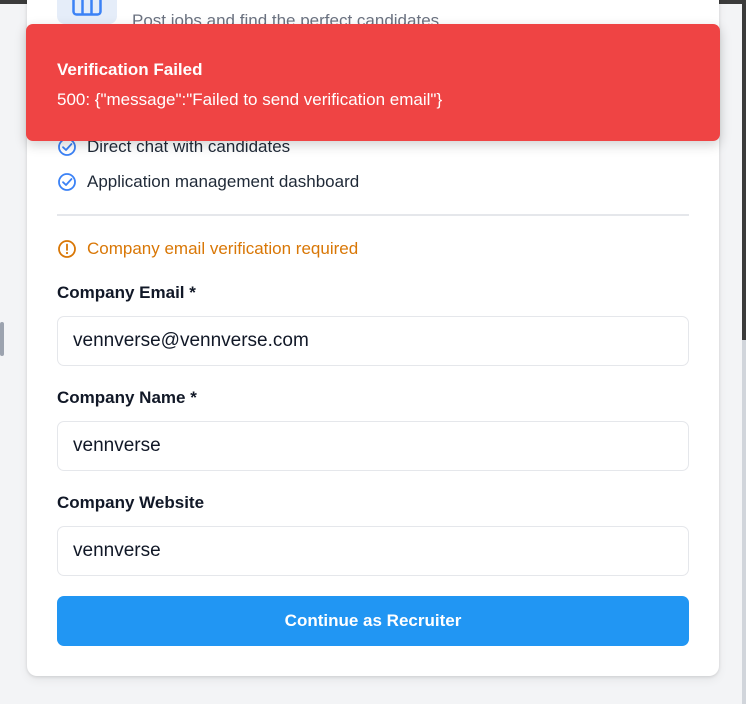 This screenshot has height=704, width=746. I want to click on verification-warning: Company email verification required, so click(207, 249).